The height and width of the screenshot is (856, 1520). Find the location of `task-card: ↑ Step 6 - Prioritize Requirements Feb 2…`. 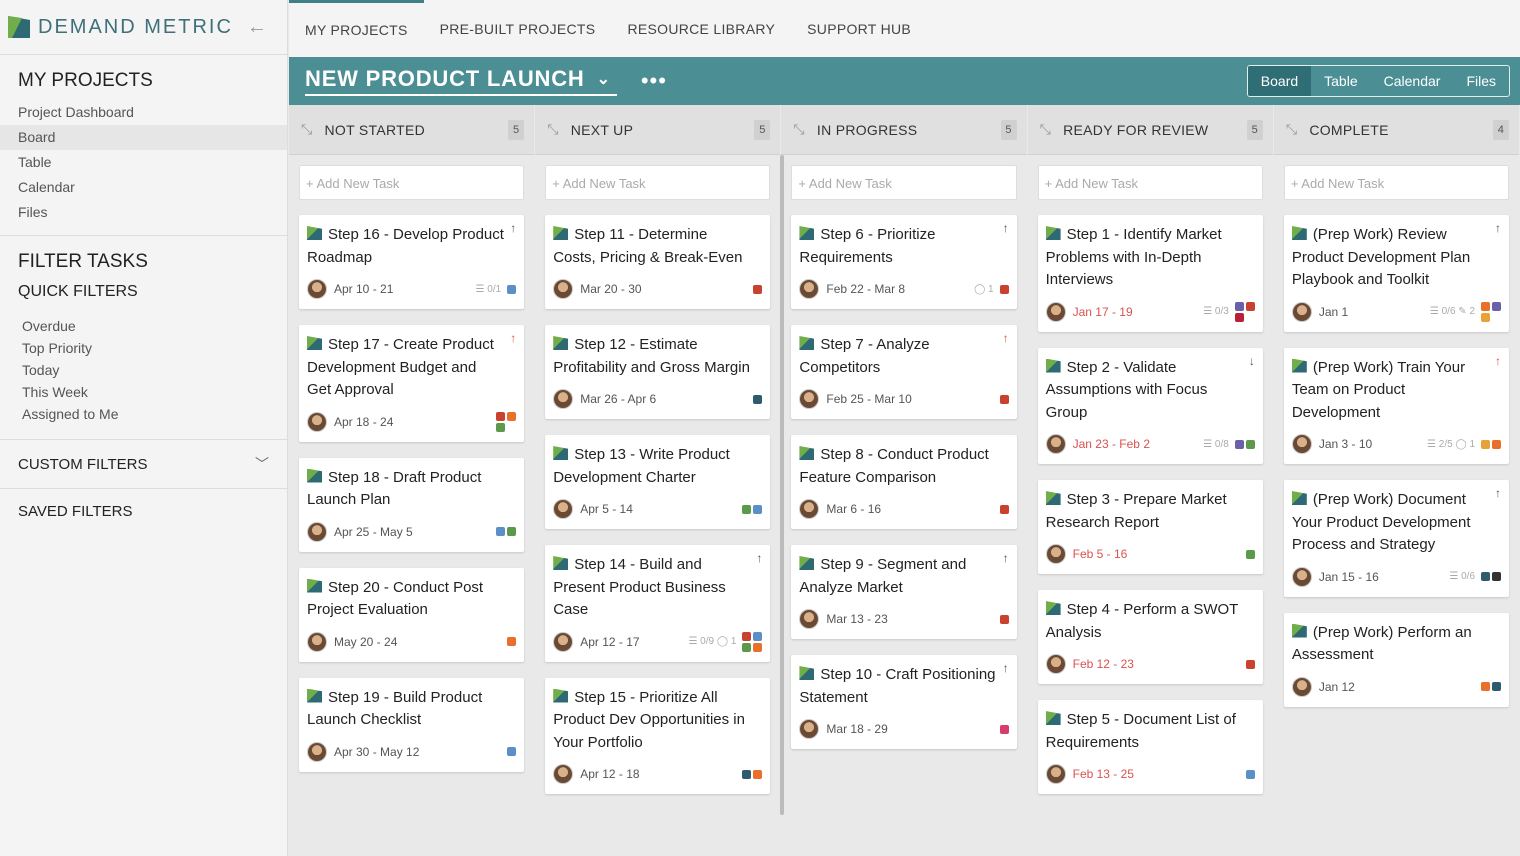

task-card: ↑ Step 6 - Prioritize Requirements Feb 2… is located at coordinates (904, 262).